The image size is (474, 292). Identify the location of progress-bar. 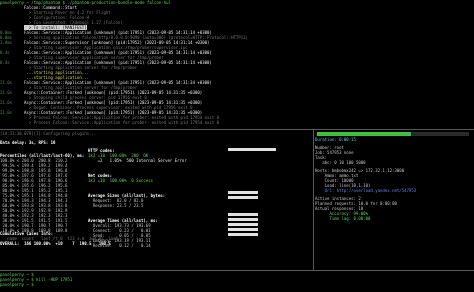
(393, 134).